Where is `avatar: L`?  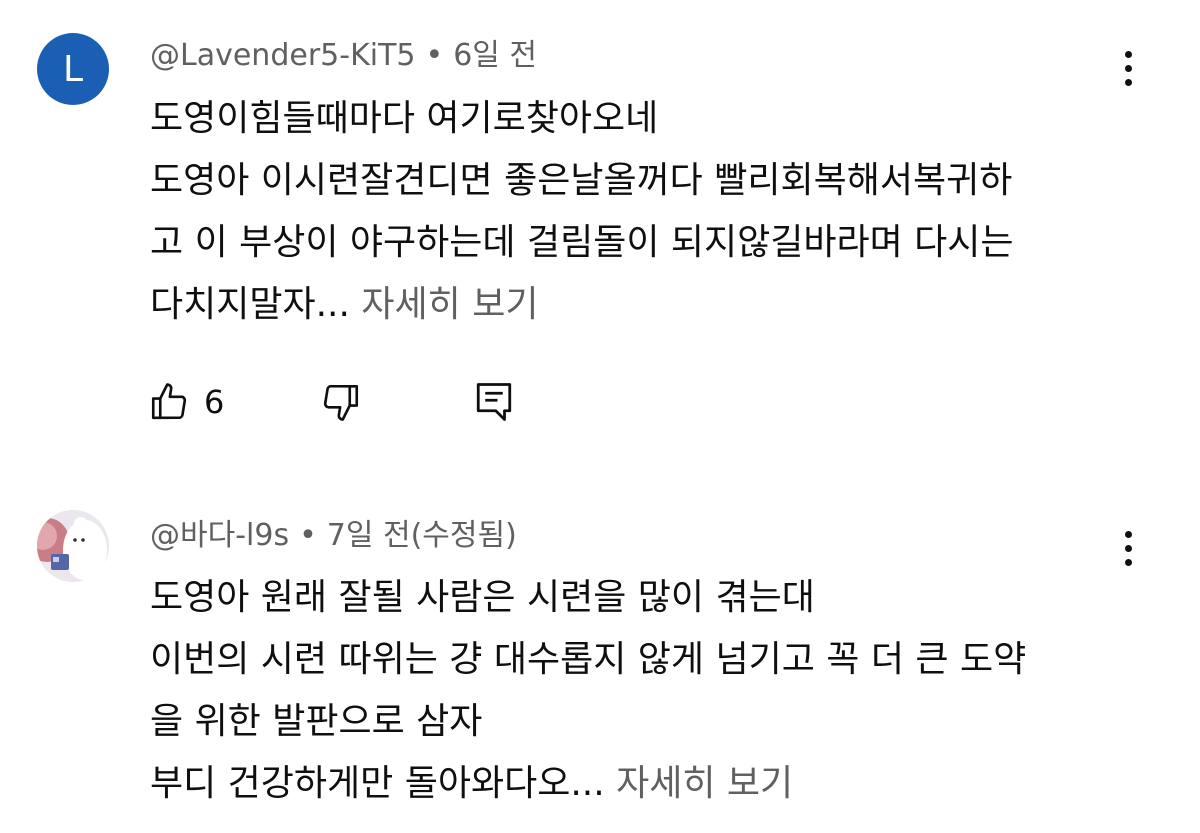
avatar: L is located at coordinates (73, 69).